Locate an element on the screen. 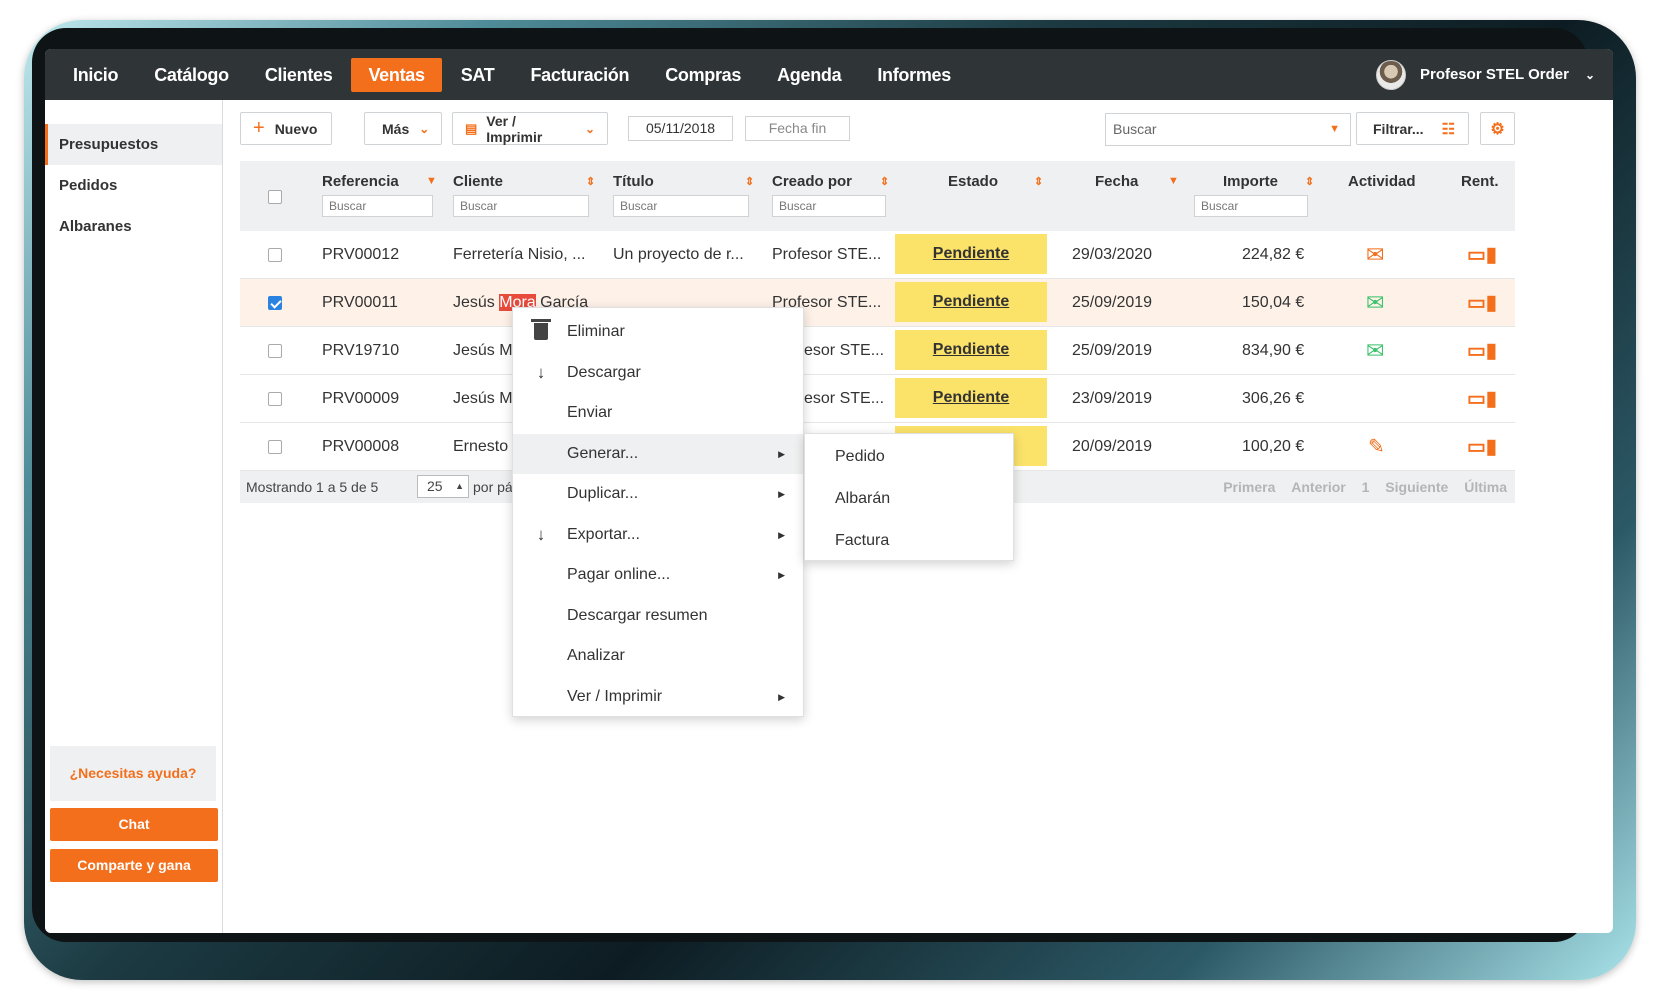  caret-down-icon: ▼ is located at coordinates (1334, 129).